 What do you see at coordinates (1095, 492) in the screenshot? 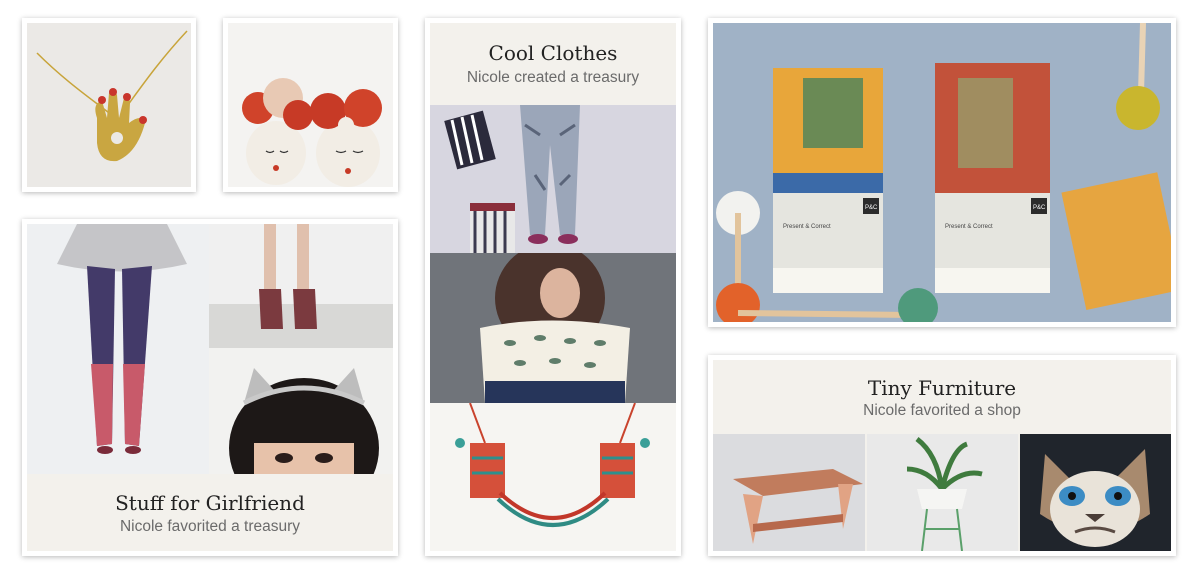
I see `grumpy-cat-image` at bounding box center [1095, 492].